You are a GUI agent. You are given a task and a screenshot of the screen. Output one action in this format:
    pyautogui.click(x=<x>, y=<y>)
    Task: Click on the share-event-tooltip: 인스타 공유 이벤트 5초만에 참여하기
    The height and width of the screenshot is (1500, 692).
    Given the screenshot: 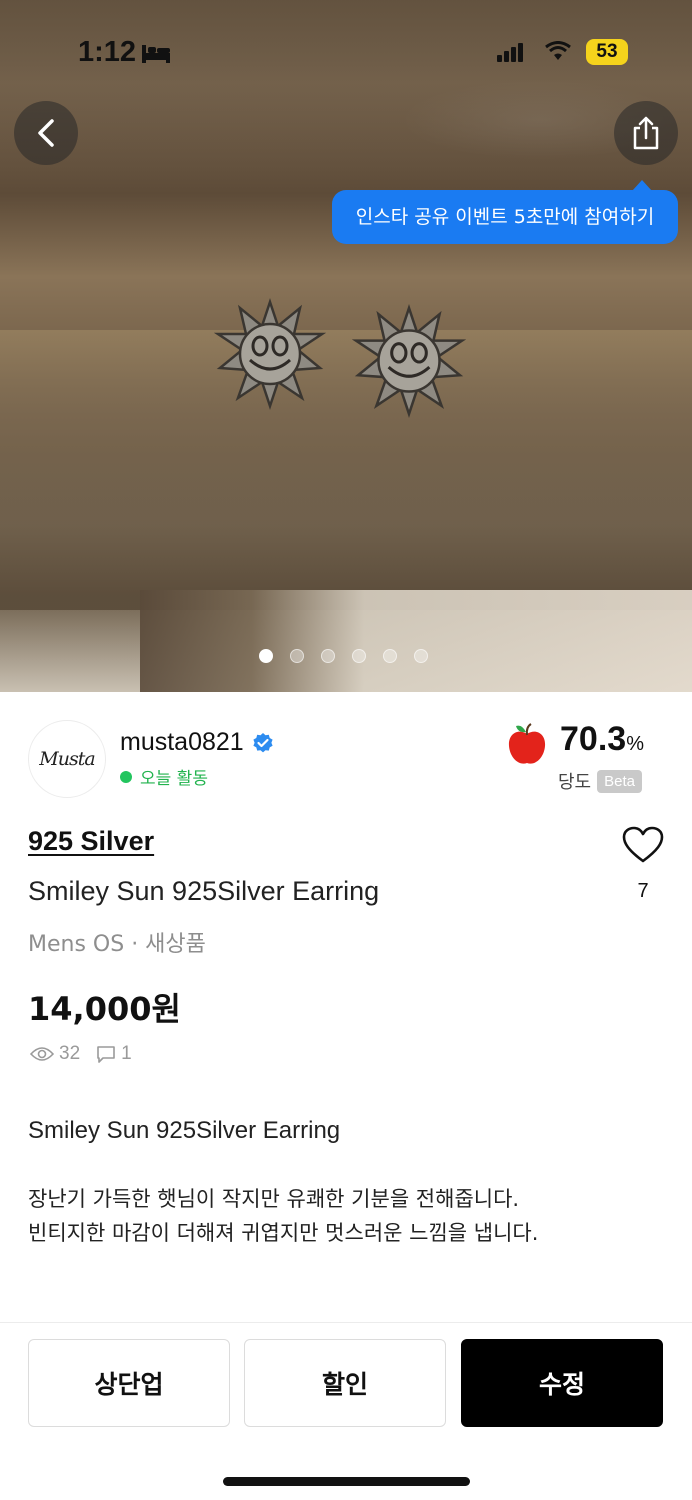 What is the action you would take?
    pyautogui.click(x=505, y=212)
    